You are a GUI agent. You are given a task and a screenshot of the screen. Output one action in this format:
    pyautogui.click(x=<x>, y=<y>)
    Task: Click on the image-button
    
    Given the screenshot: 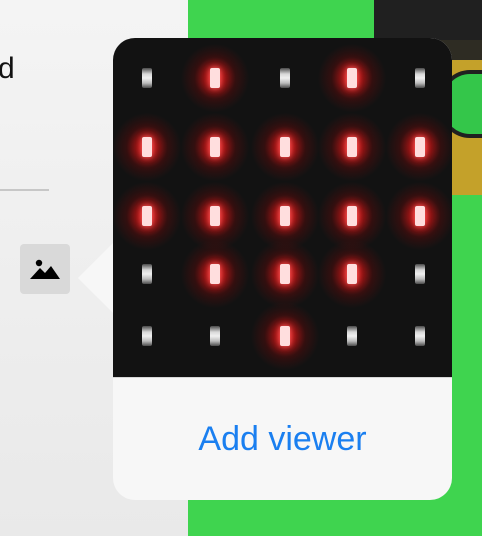 What is the action you would take?
    pyautogui.click(x=45, y=269)
    